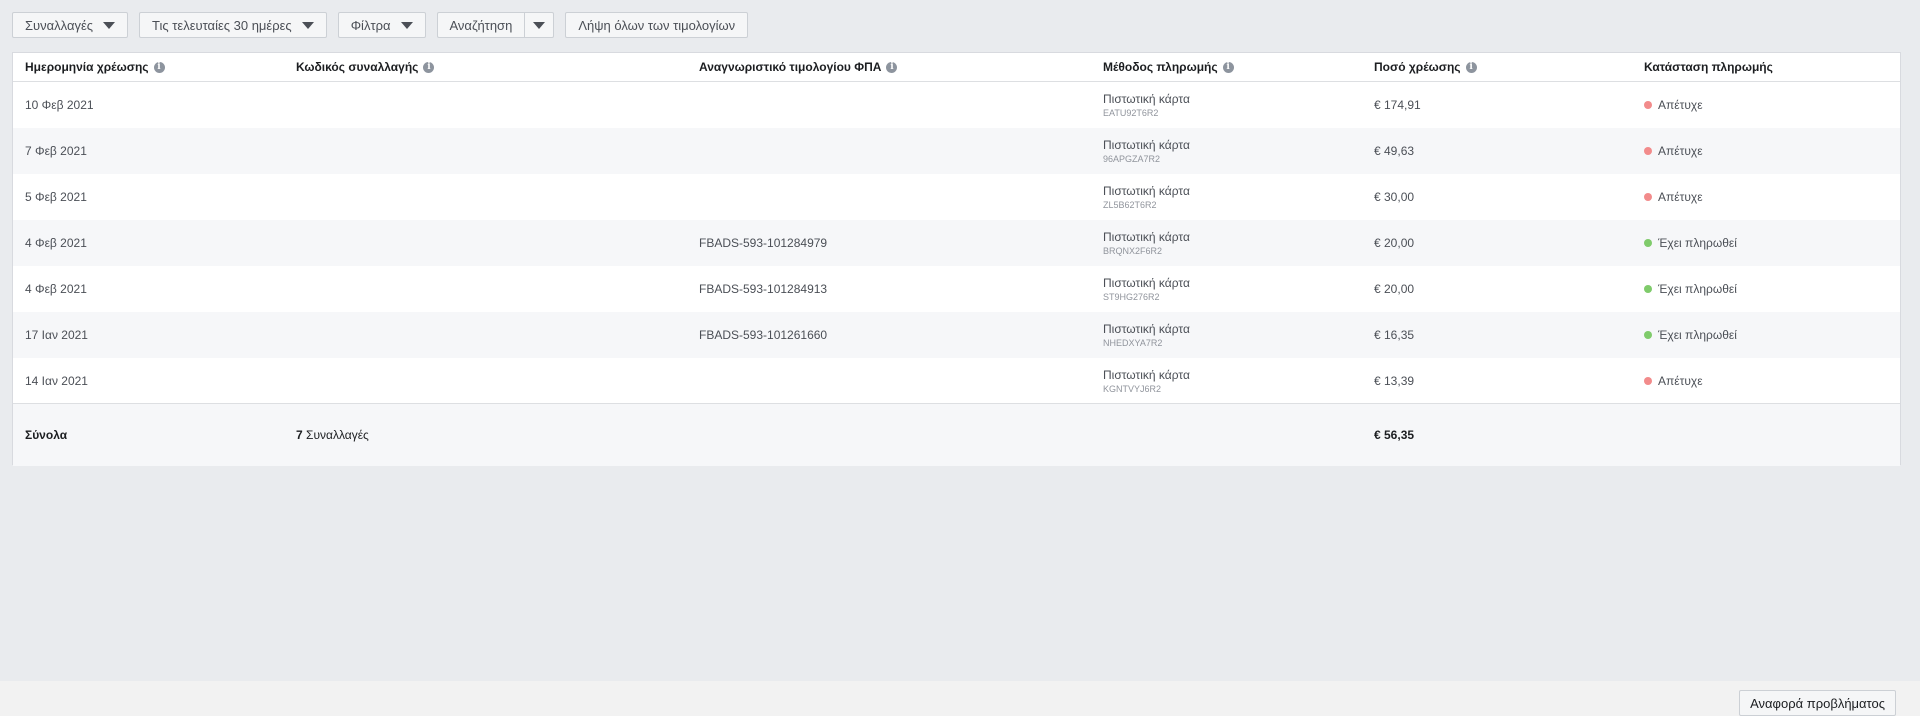  I want to click on vat-id-cell: FBADS-593-101261660, so click(763, 335).